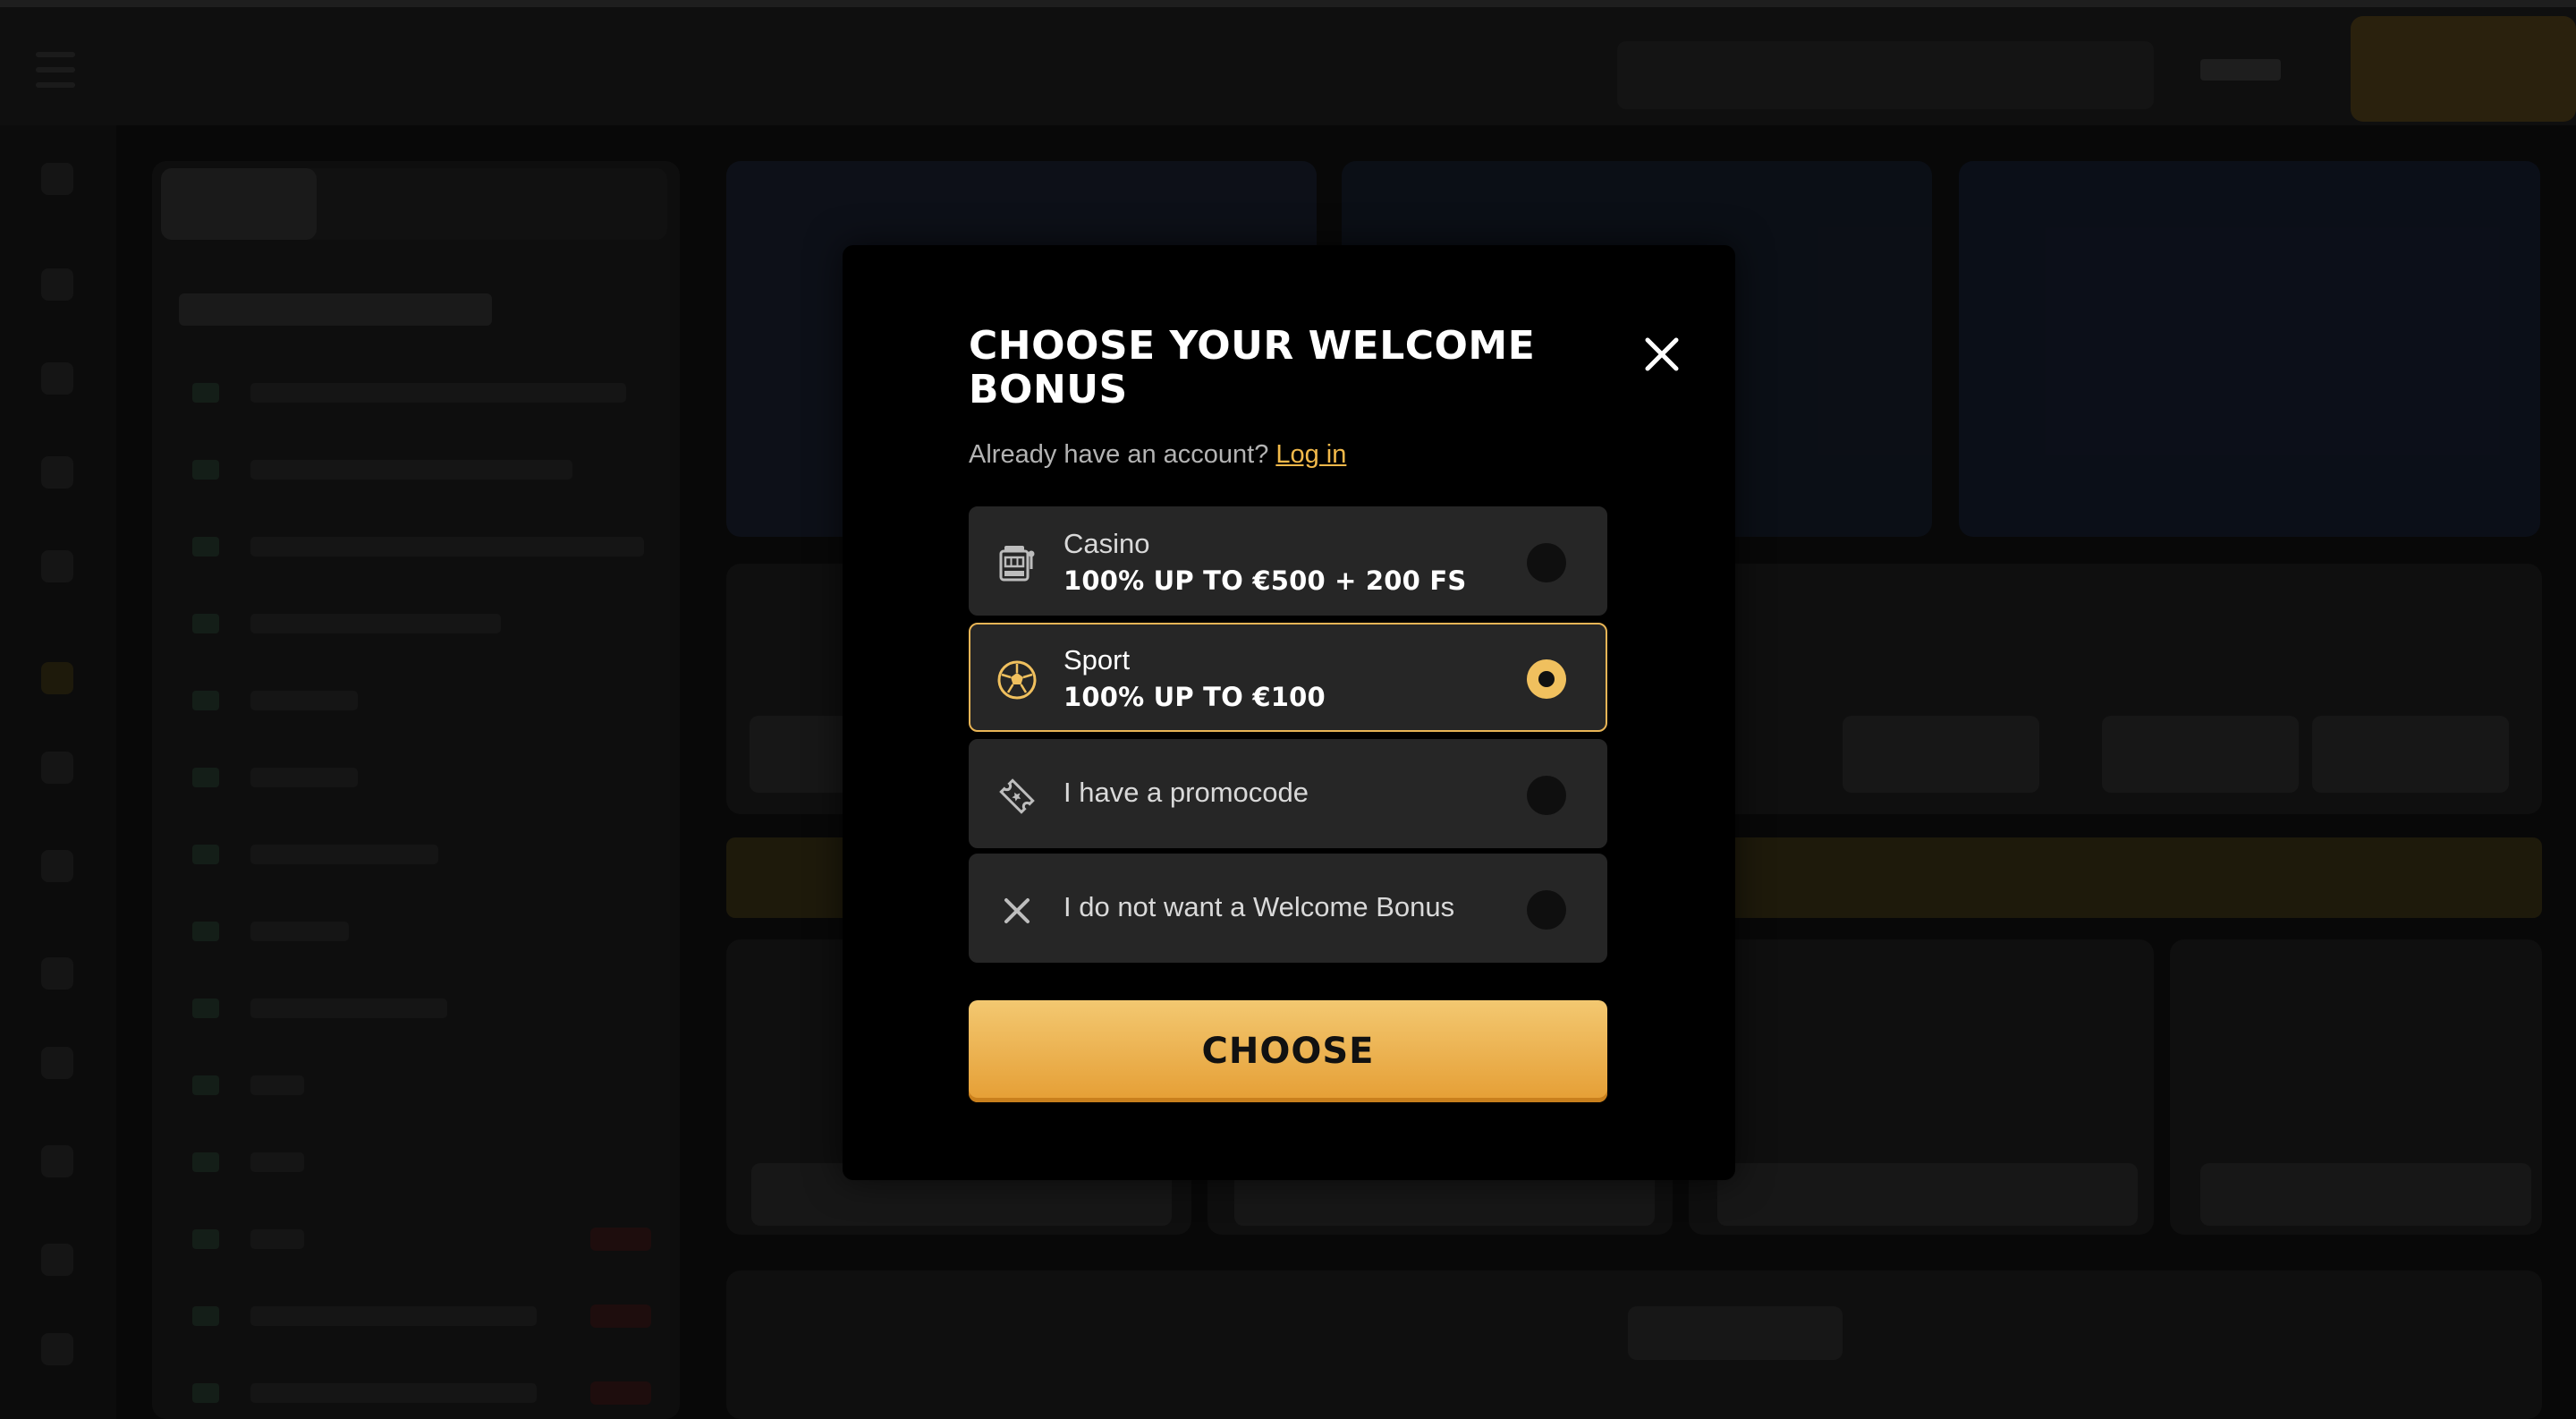 The image size is (2576, 1419). What do you see at coordinates (1186, 792) in the screenshot?
I see `option-label: I have a promocode` at bounding box center [1186, 792].